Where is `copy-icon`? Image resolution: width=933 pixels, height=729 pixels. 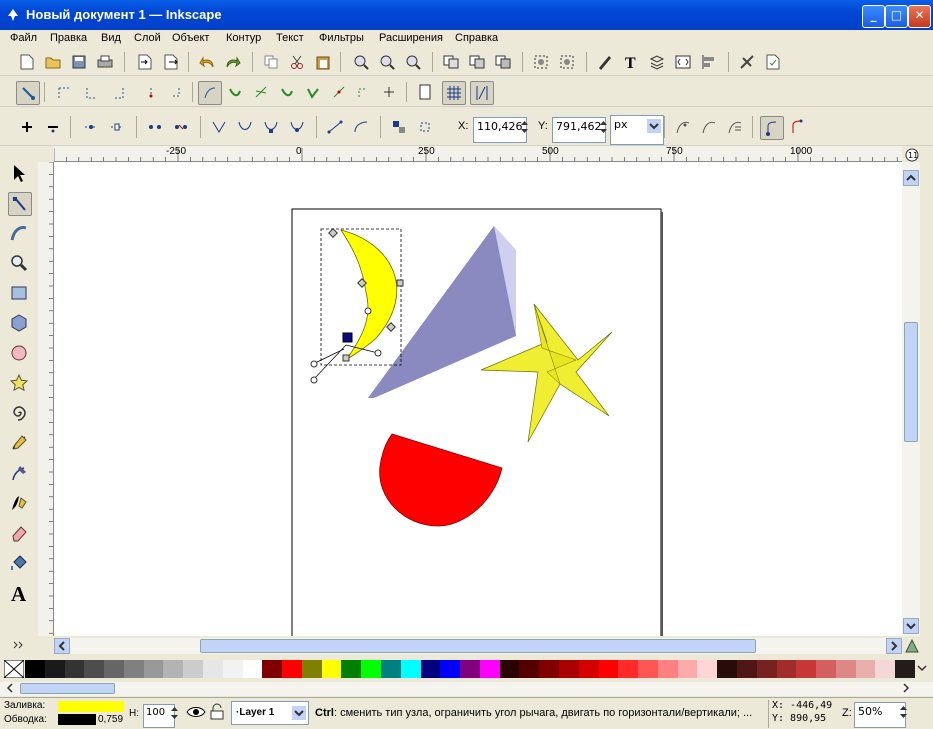 copy-icon is located at coordinates (271, 62).